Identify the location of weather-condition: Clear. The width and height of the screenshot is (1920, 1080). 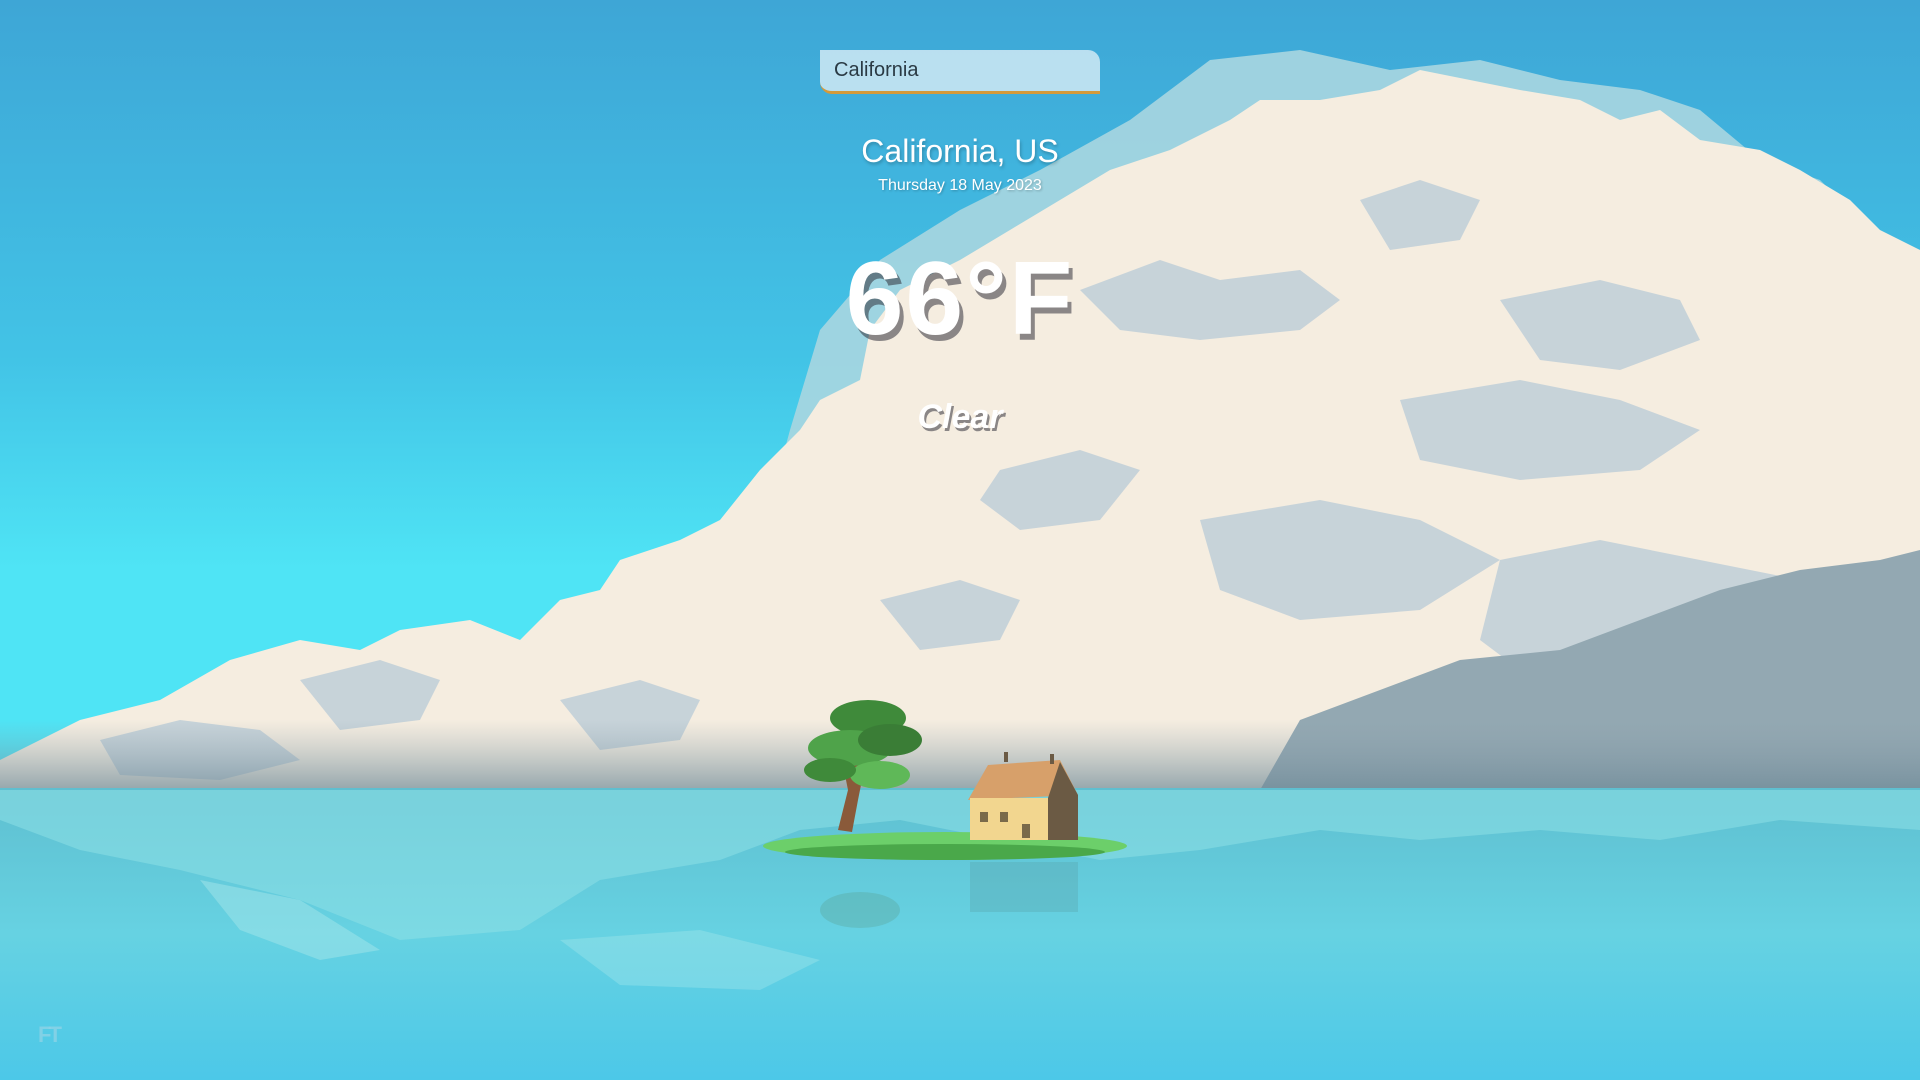
(960, 417).